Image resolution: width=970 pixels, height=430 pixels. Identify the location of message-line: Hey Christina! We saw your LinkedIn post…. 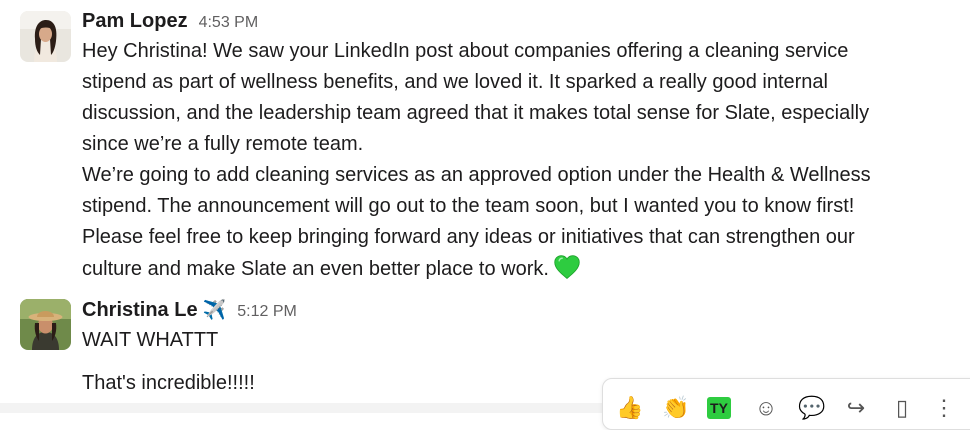
(465, 51).